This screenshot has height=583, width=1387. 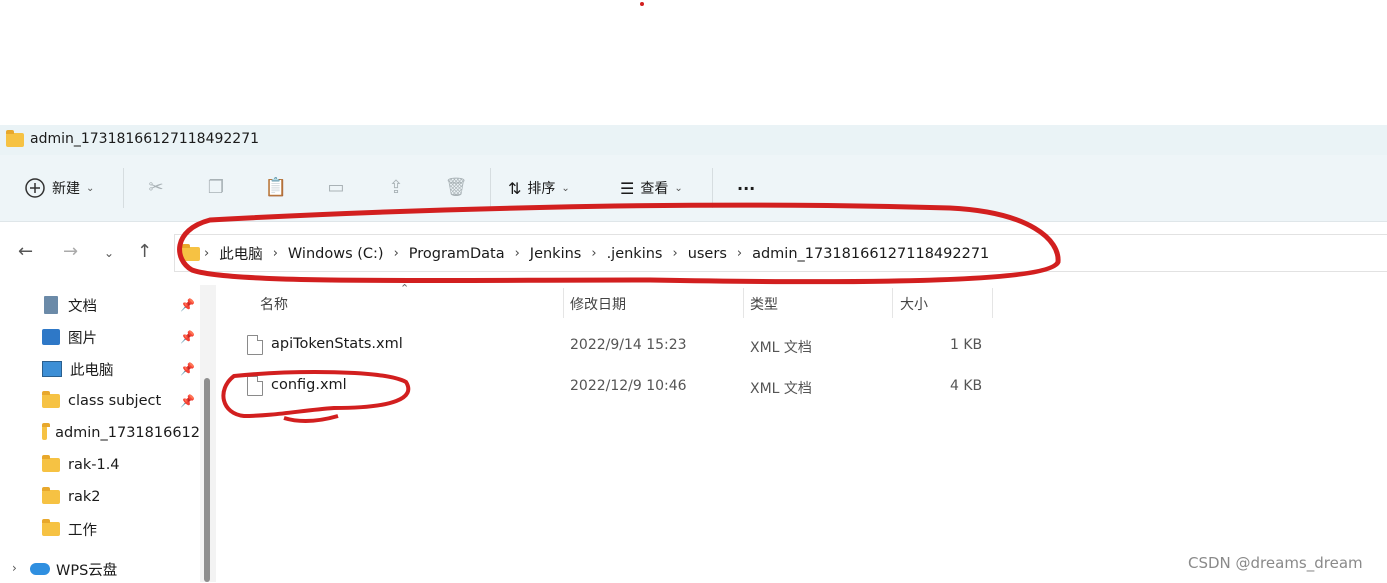 I want to click on watermark: CSDN @dreams_dream, so click(x=1275, y=563).